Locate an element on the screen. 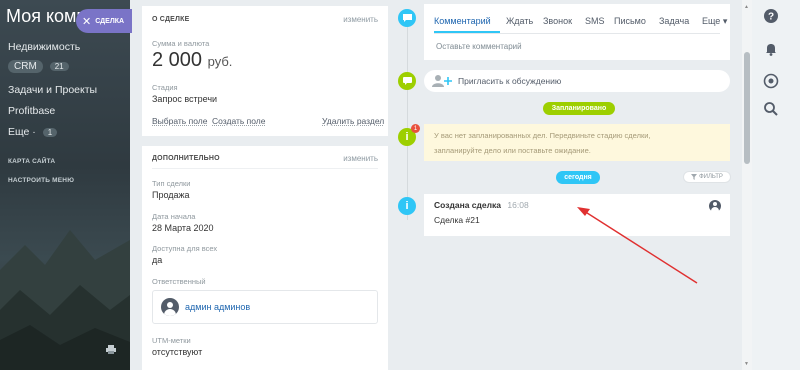 This screenshot has height=370, width=800. amount-number: 2 000 is located at coordinates (177, 60).